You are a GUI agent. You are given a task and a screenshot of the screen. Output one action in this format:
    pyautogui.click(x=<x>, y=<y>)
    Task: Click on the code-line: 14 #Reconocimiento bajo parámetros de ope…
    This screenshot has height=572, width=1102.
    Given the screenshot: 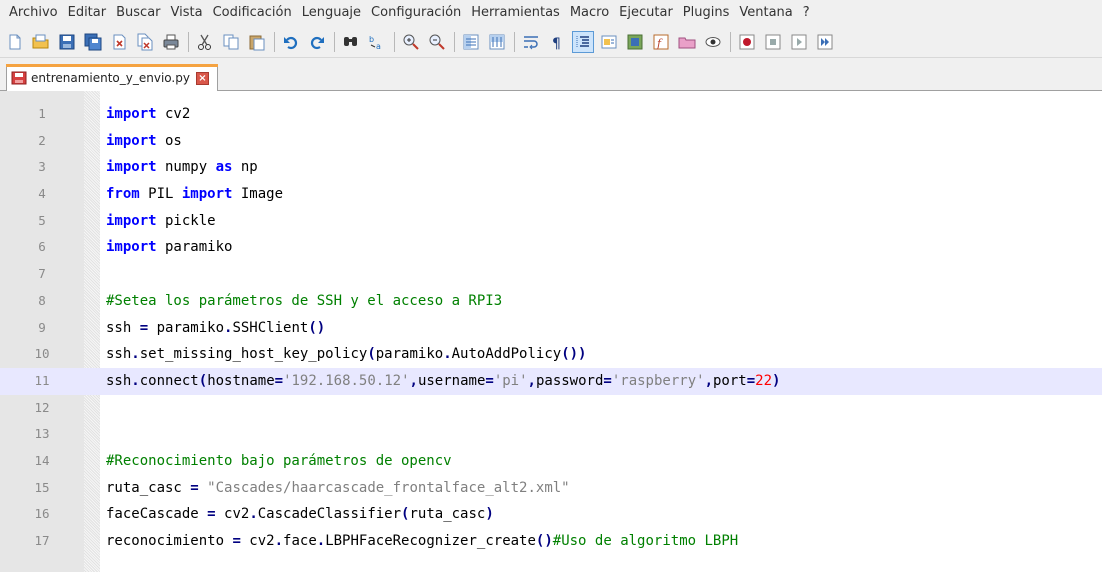 What is the action you would take?
    pyautogui.click(x=551, y=461)
    